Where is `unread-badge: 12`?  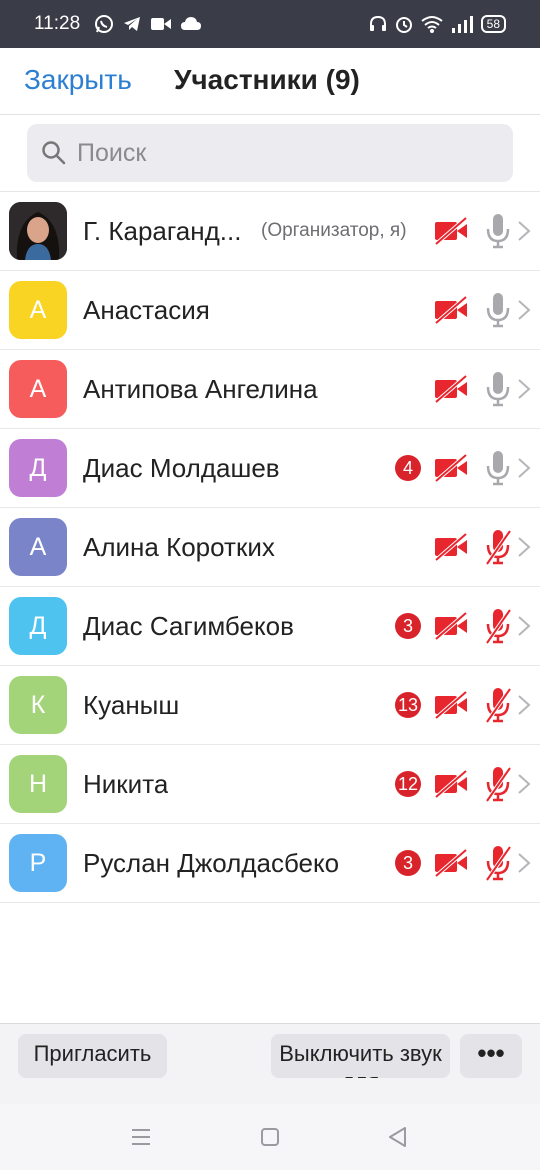
unread-badge: 12 is located at coordinates (408, 784).